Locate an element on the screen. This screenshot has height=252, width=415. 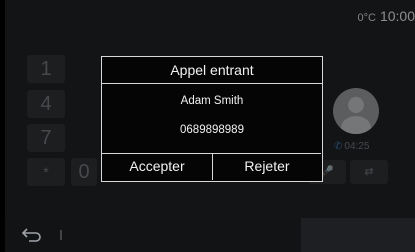
dialog-title: Appel entrant is located at coordinates (212, 70).